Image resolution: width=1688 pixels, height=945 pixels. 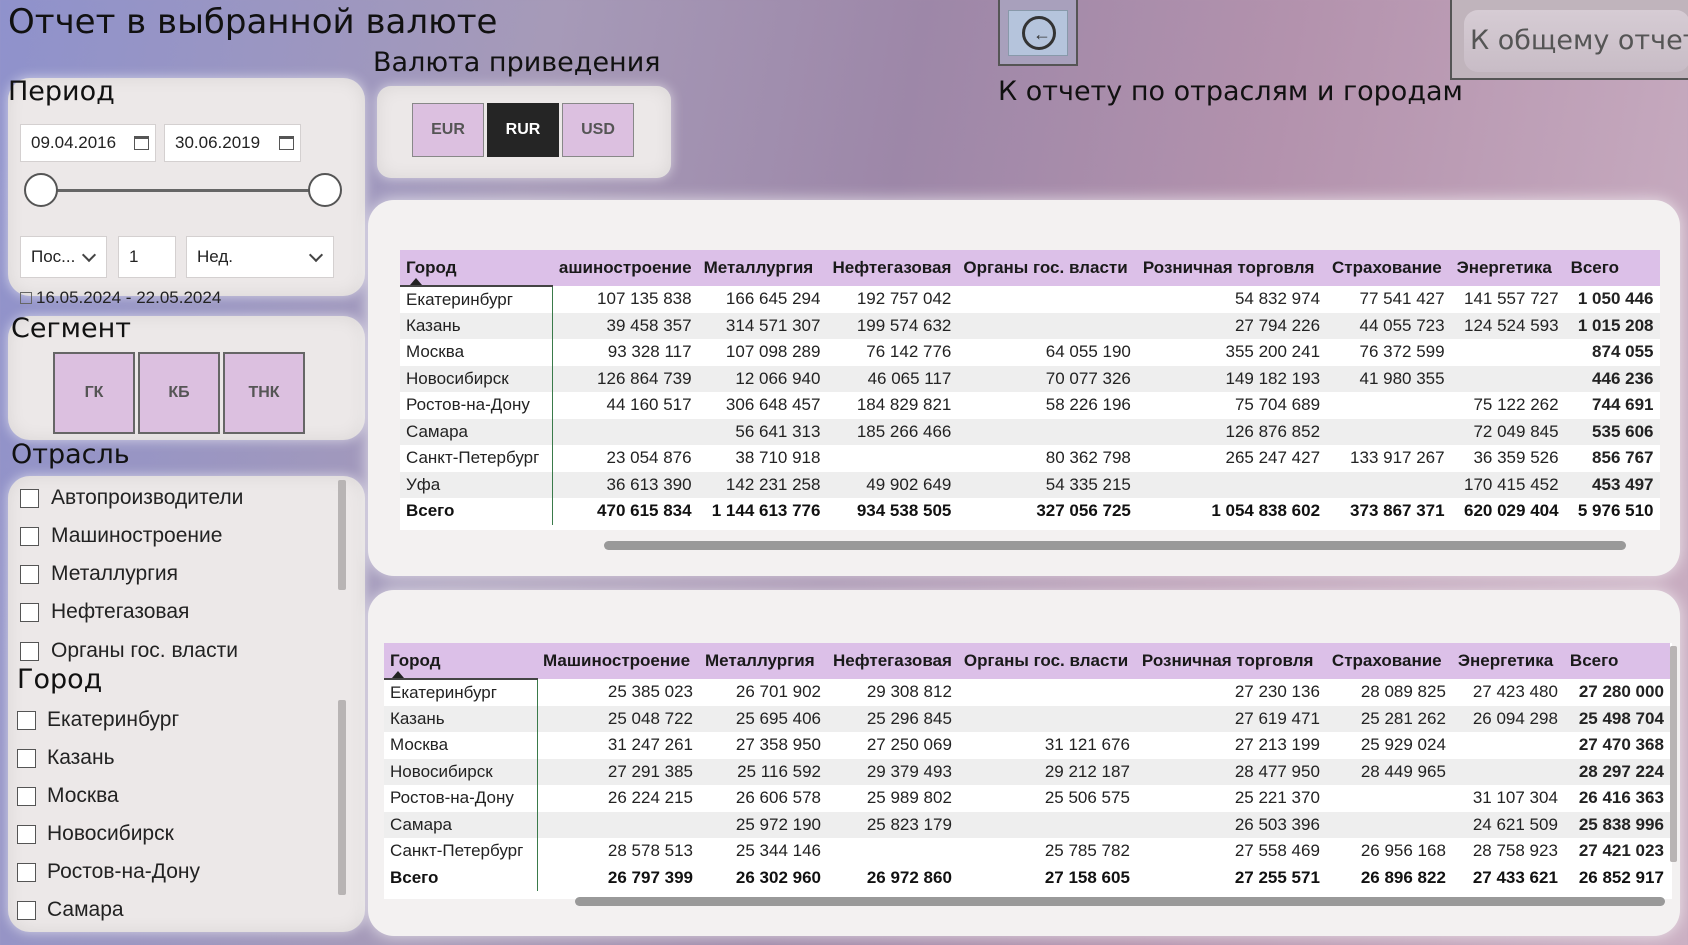 What do you see at coordinates (88, 143) in the screenshot?
I see `start-date-field: 09.04.2016` at bounding box center [88, 143].